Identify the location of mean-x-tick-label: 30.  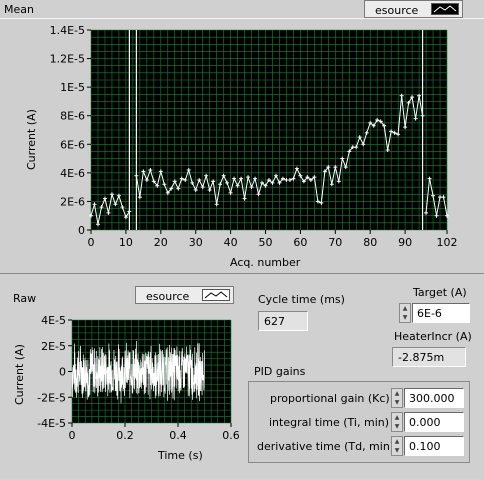
(196, 242).